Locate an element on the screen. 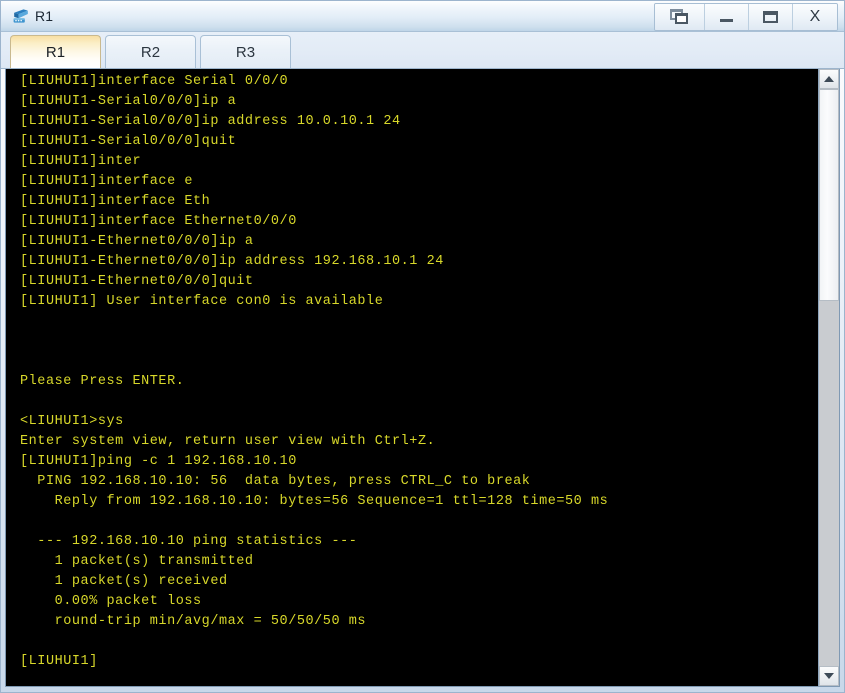  close-button: X is located at coordinates (815, 17).